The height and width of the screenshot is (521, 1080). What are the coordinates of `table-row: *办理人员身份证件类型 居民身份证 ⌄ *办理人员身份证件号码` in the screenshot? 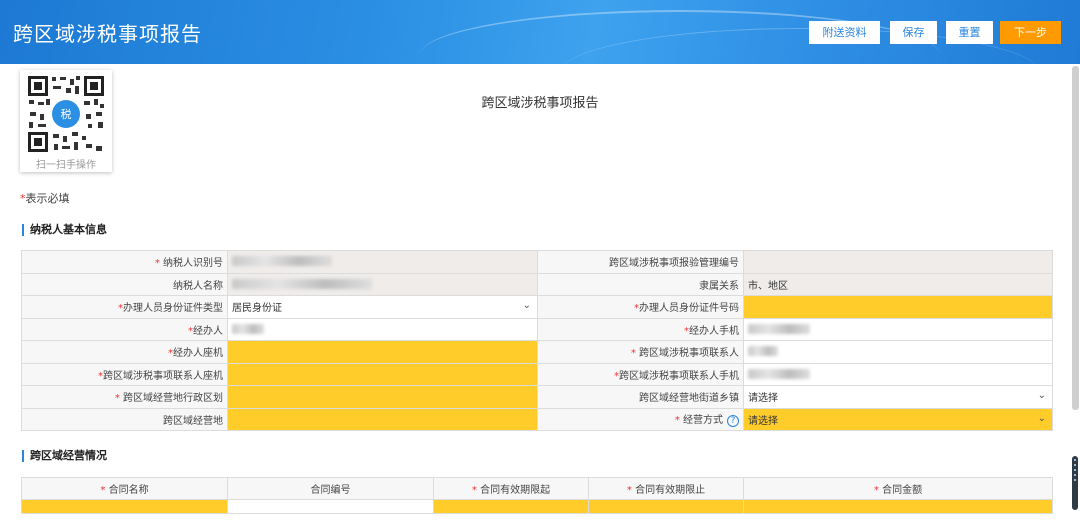 It's located at (537, 307).